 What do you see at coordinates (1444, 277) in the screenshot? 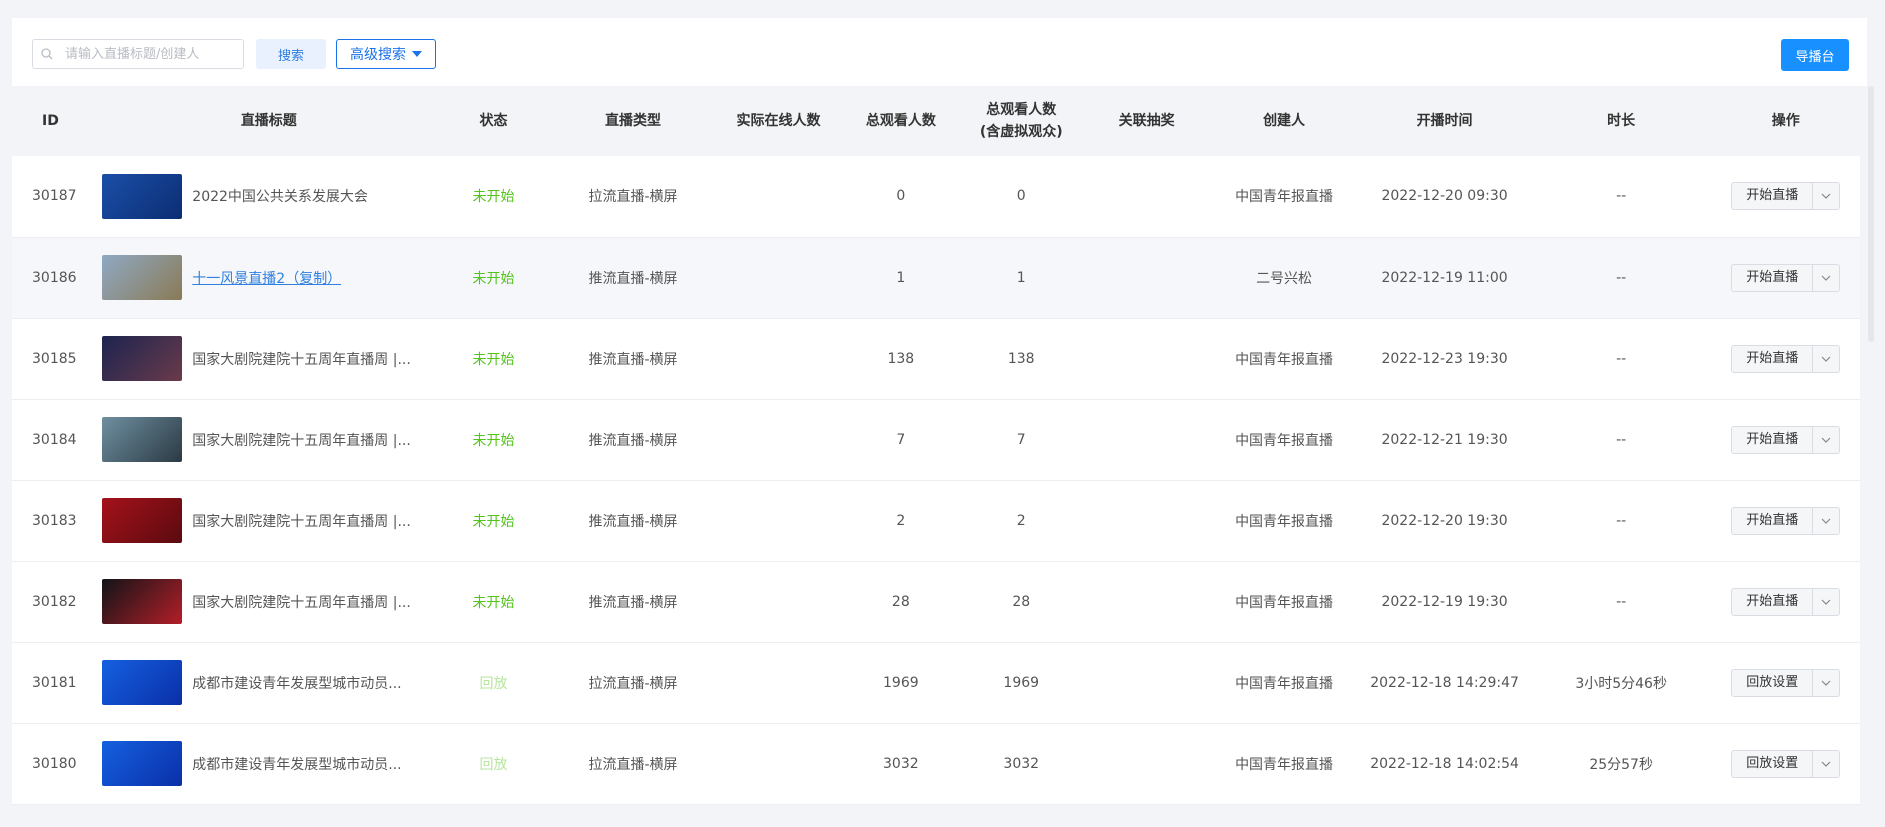
I see `cell-start-time: 2022-12-19 11:00` at bounding box center [1444, 277].